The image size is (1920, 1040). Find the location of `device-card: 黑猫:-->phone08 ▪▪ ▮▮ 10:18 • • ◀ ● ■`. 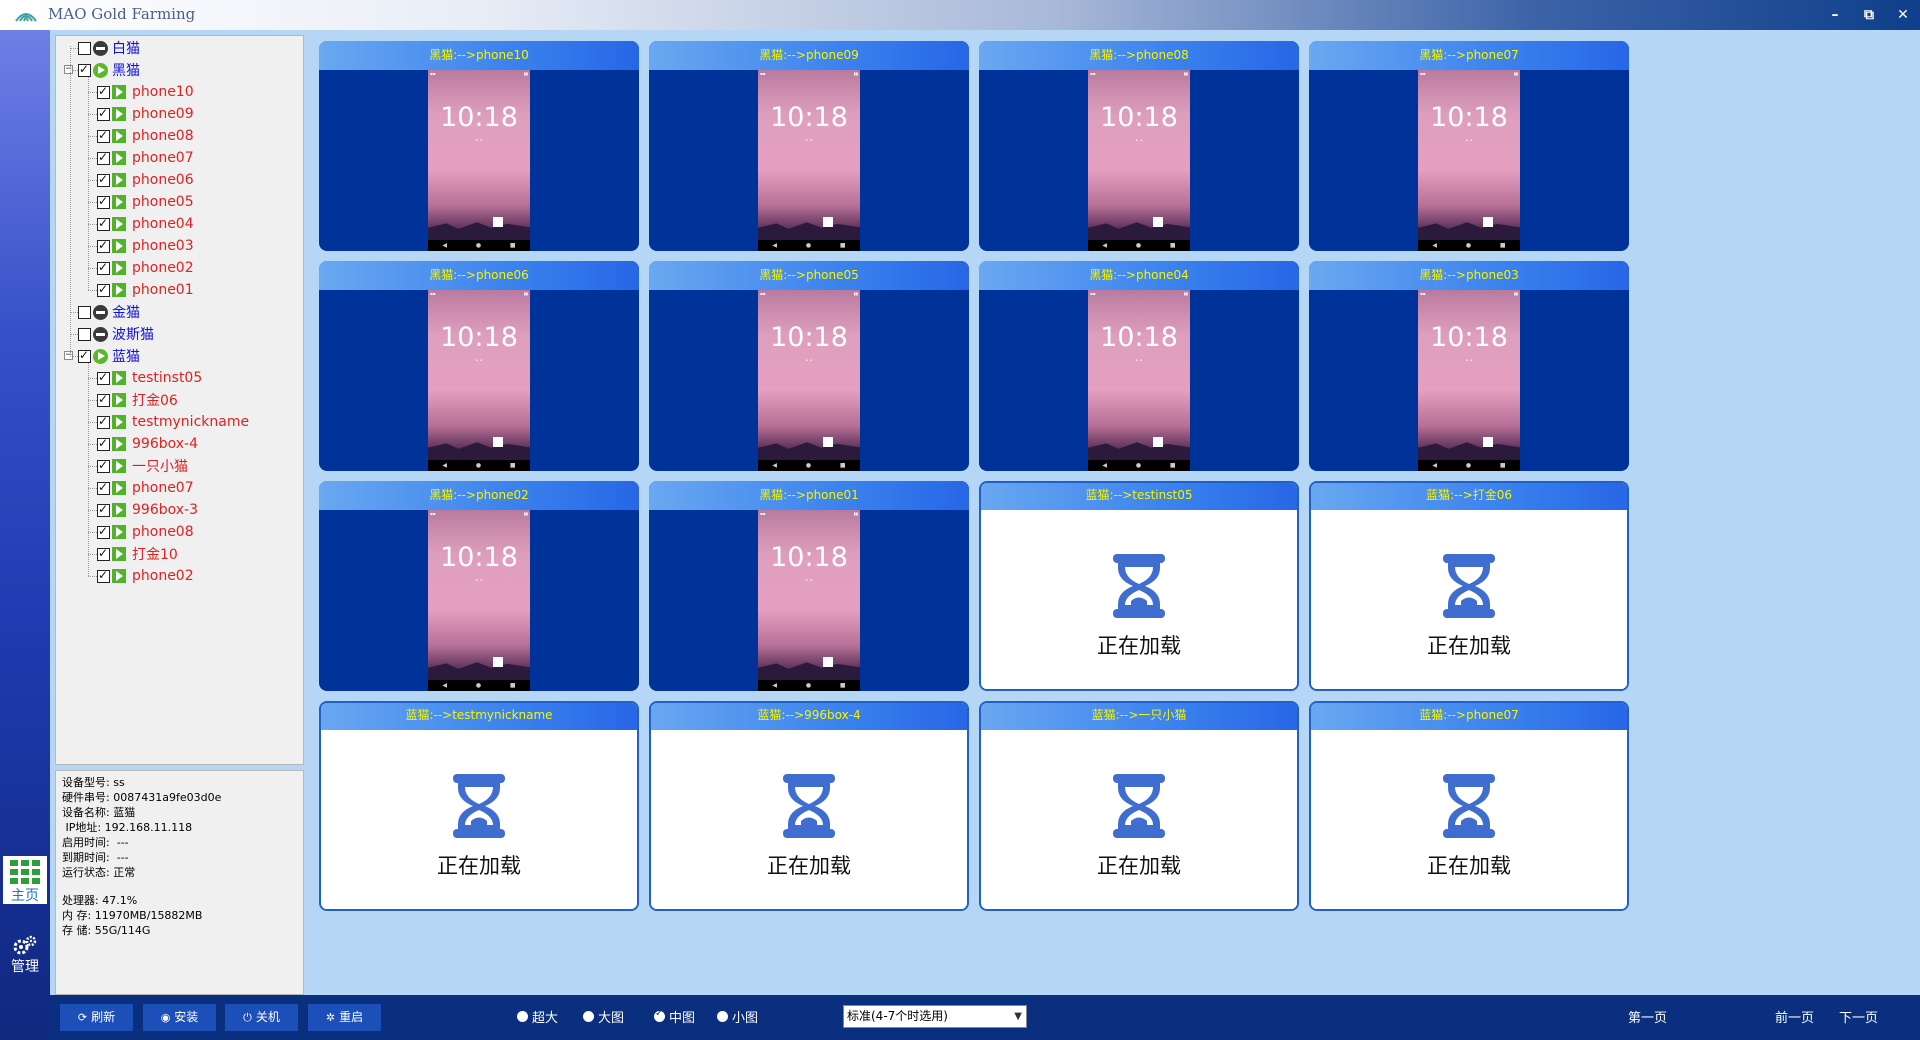

device-card: 黑猫:-->phone08 ▪▪ ▮▮ 10:18 • • ◀ ● ■ is located at coordinates (1139, 146).